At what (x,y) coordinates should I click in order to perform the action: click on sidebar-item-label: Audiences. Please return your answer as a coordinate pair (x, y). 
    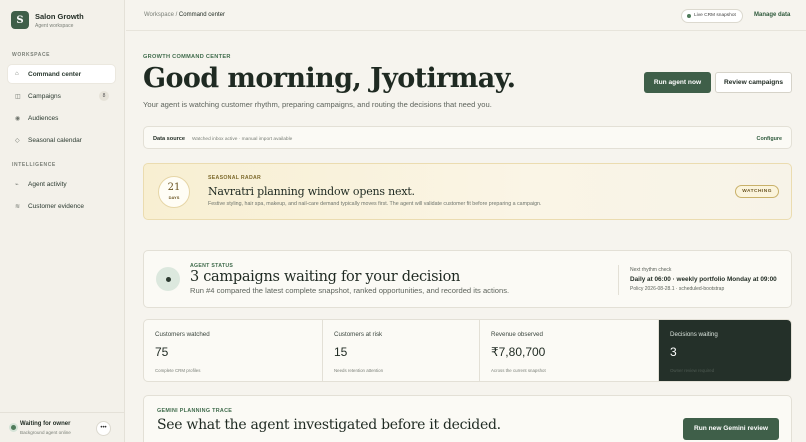
    Looking at the image, I should click on (43, 118).